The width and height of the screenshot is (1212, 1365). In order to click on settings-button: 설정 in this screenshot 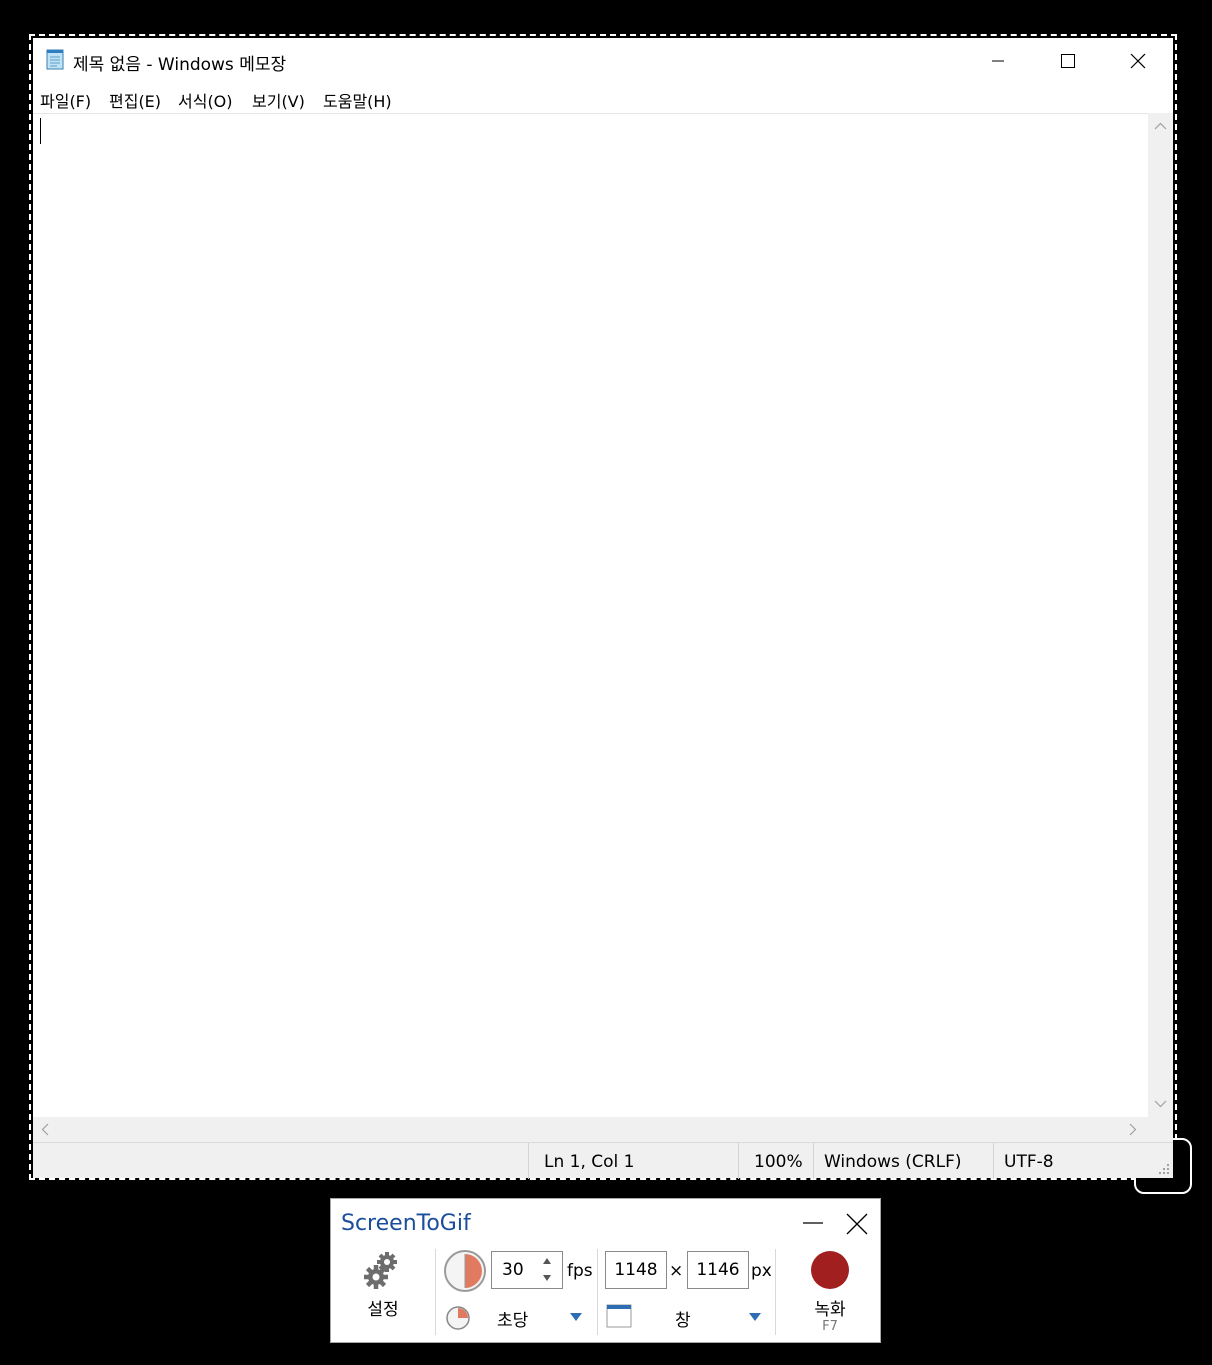, I will do `click(383, 1289)`.